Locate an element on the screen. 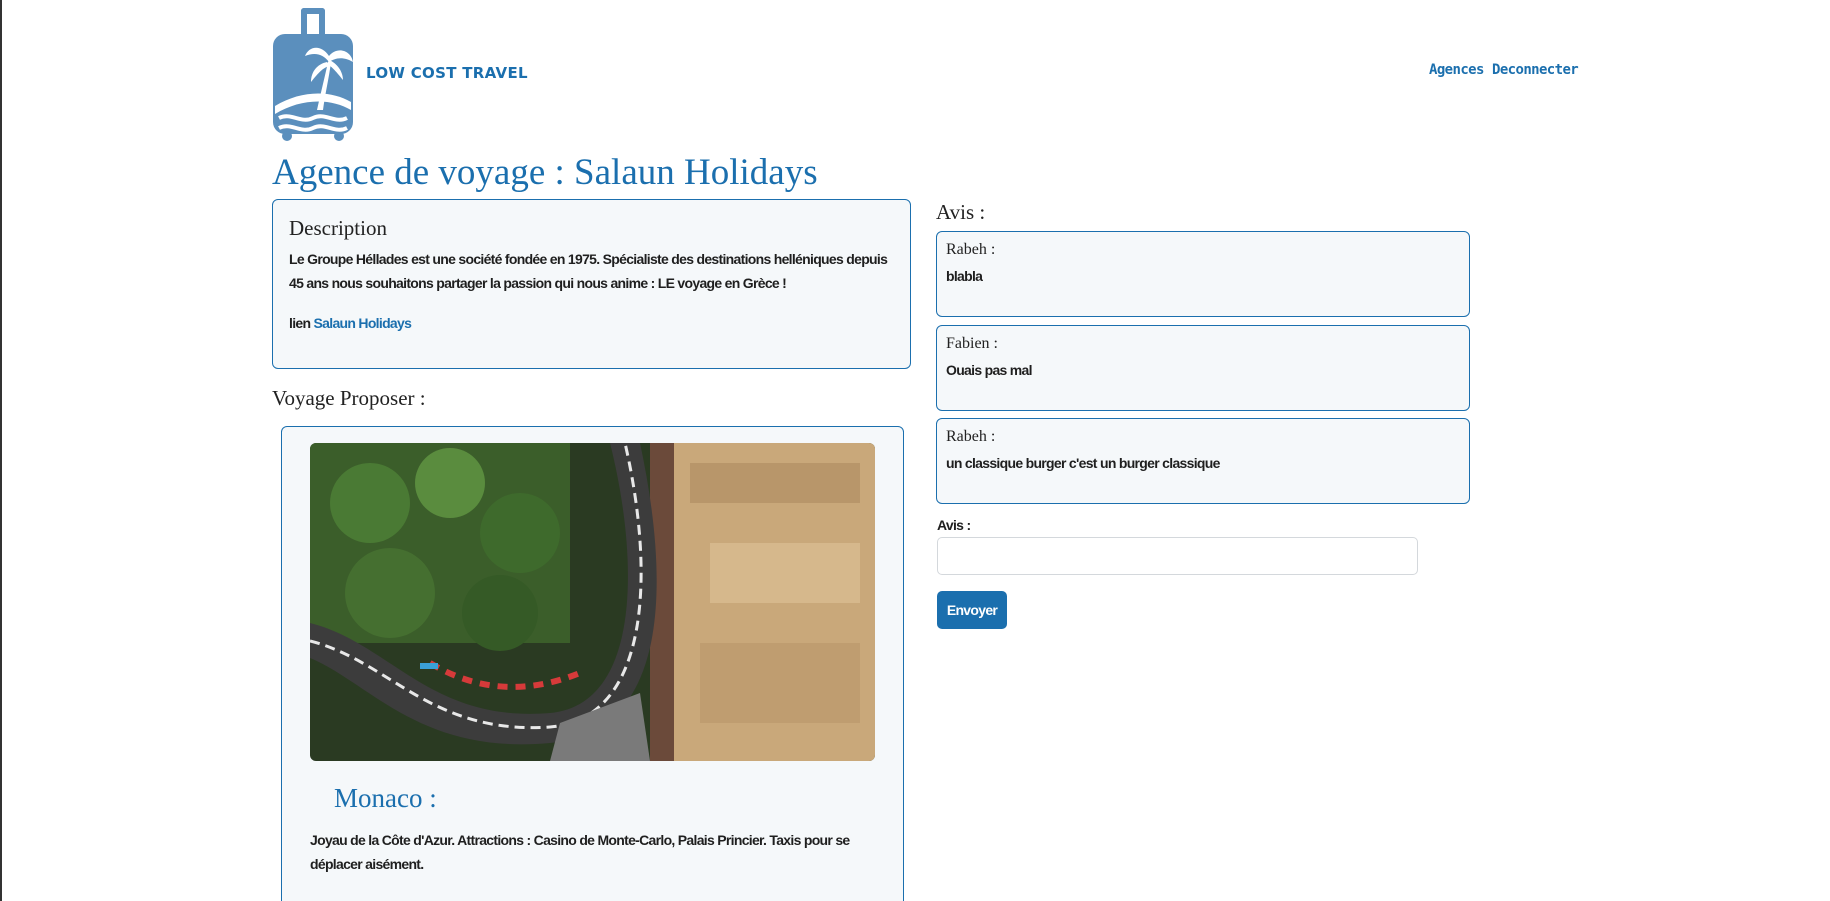 The height and width of the screenshot is (901, 1830). avis-heading: Avis : is located at coordinates (961, 212).